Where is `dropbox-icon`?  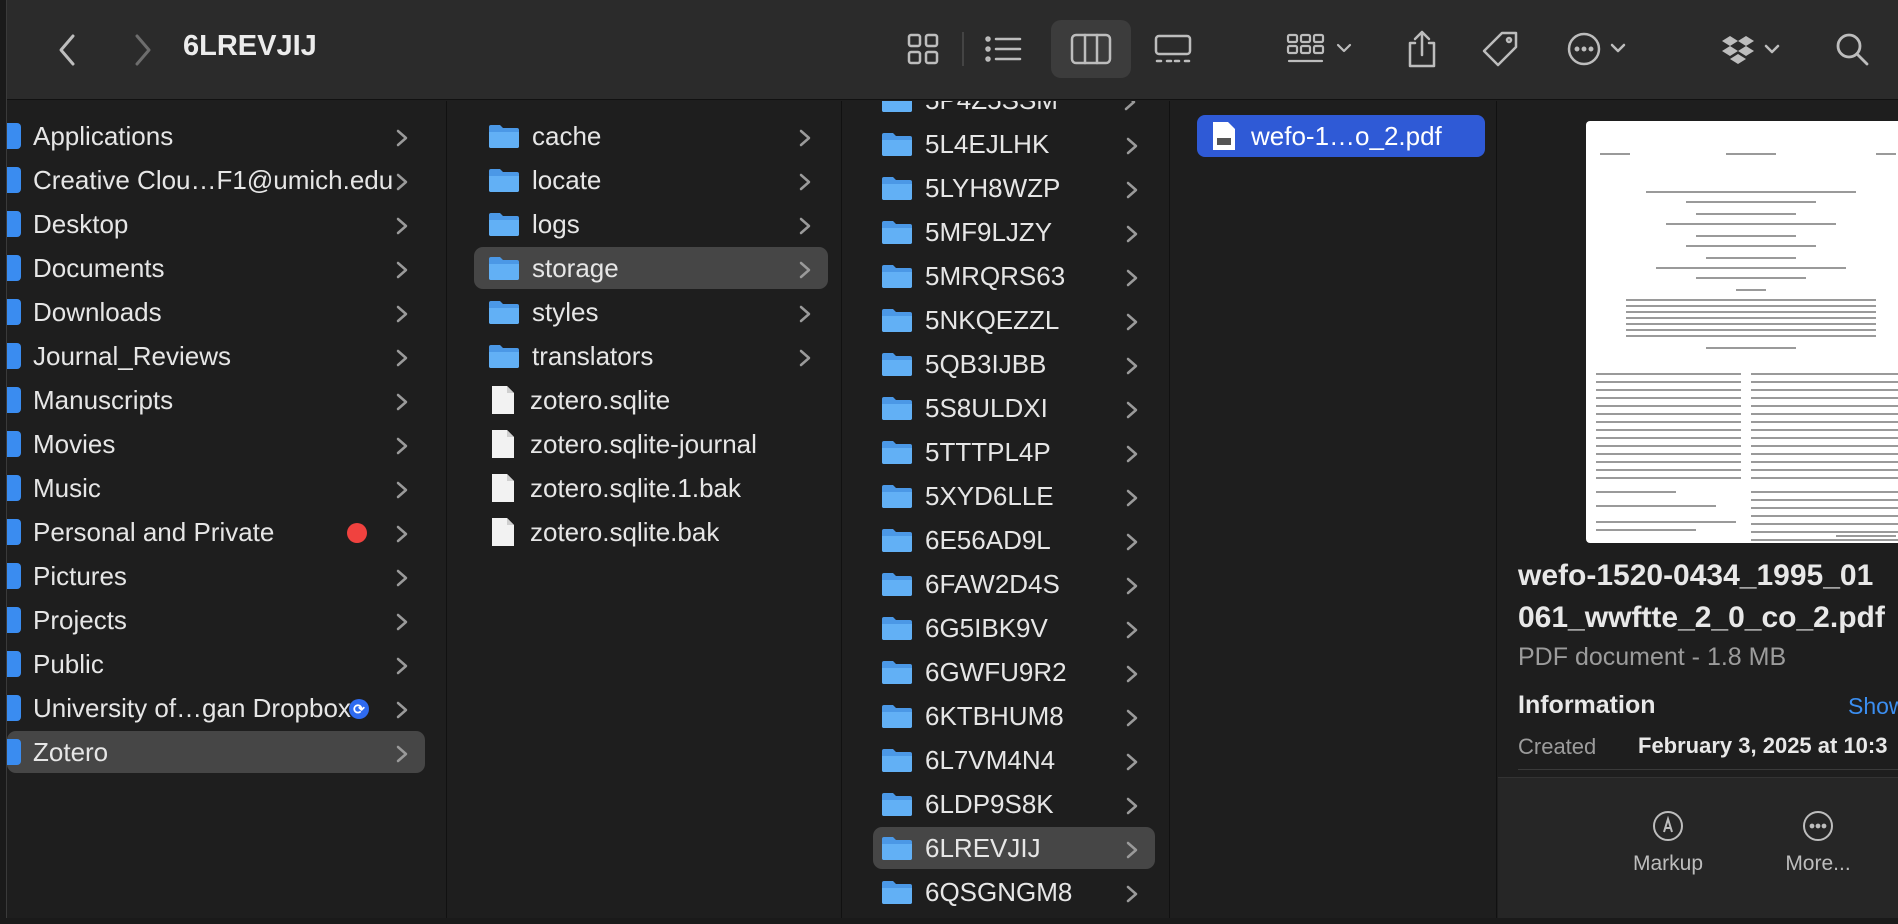
dropbox-icon is located at coordinates (1751, 50).